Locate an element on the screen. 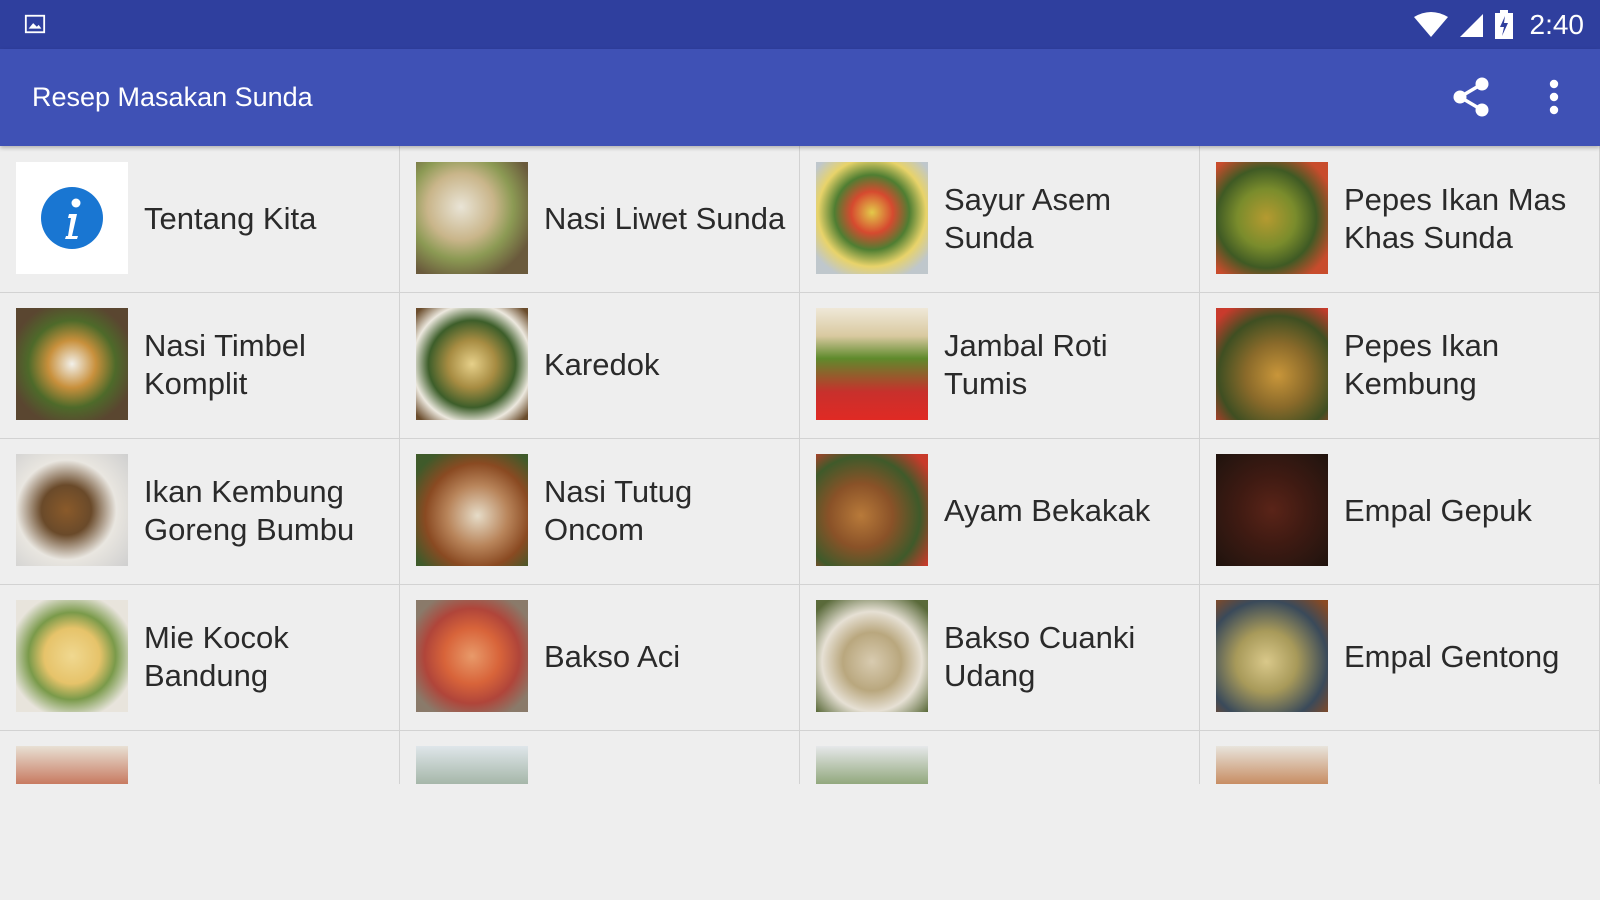  recipe-item-sayur-asem-sunda: Sayur Asem Sunda is located at coordinates (1000, 219).